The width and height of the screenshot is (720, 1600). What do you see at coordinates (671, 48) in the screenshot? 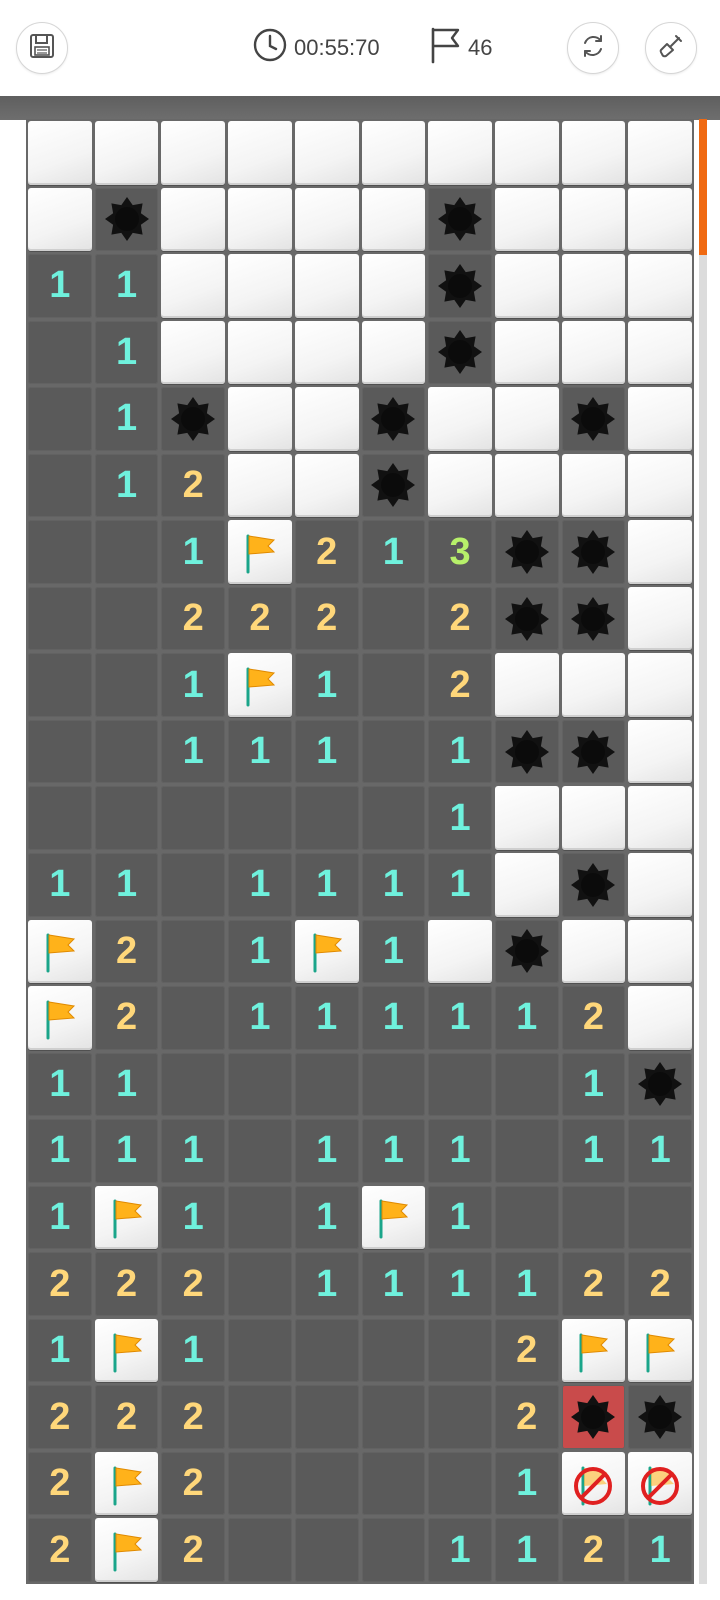
I see `dig-mode-button` at bounding box center [671, 48].